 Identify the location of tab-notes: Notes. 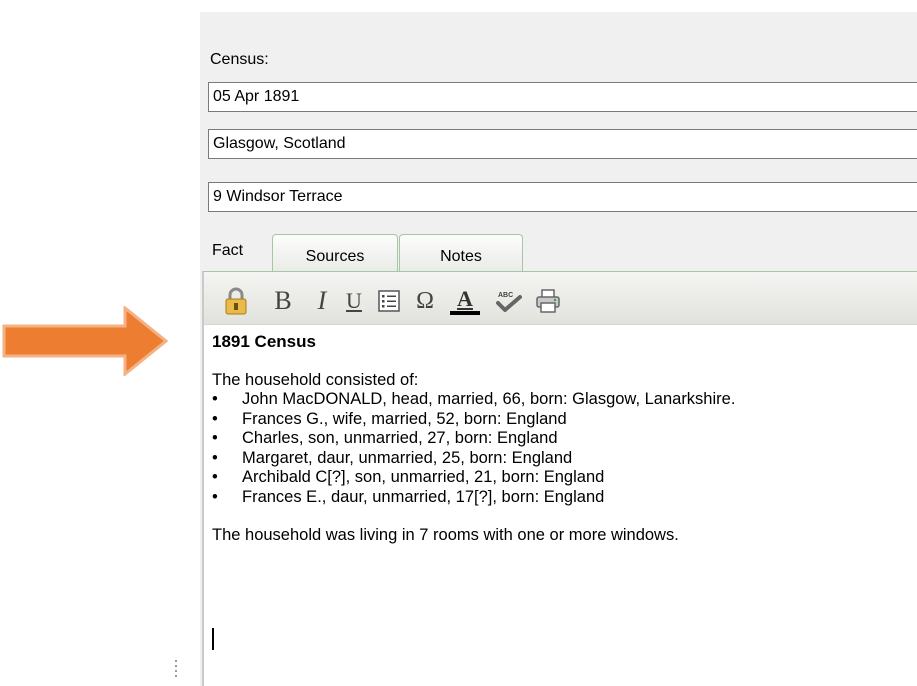
(461, 253).